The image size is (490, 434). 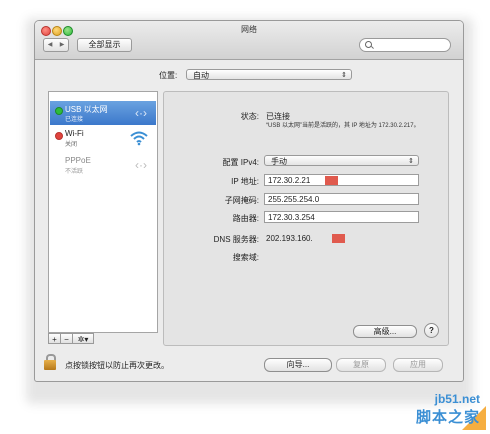 I want to click on title-bar: 网络 ◀ ▶ 全部显示, so click(x=249, y=40).